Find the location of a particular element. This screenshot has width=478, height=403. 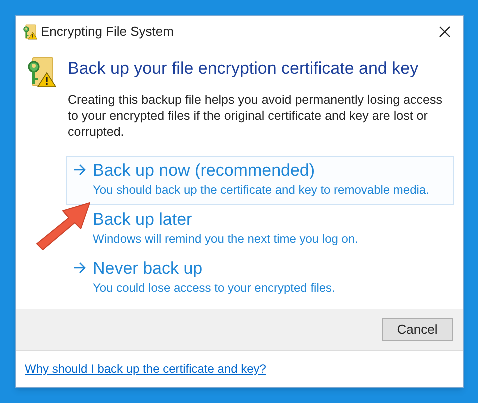

command-title: Never back up is located at coordinates (148, 269).